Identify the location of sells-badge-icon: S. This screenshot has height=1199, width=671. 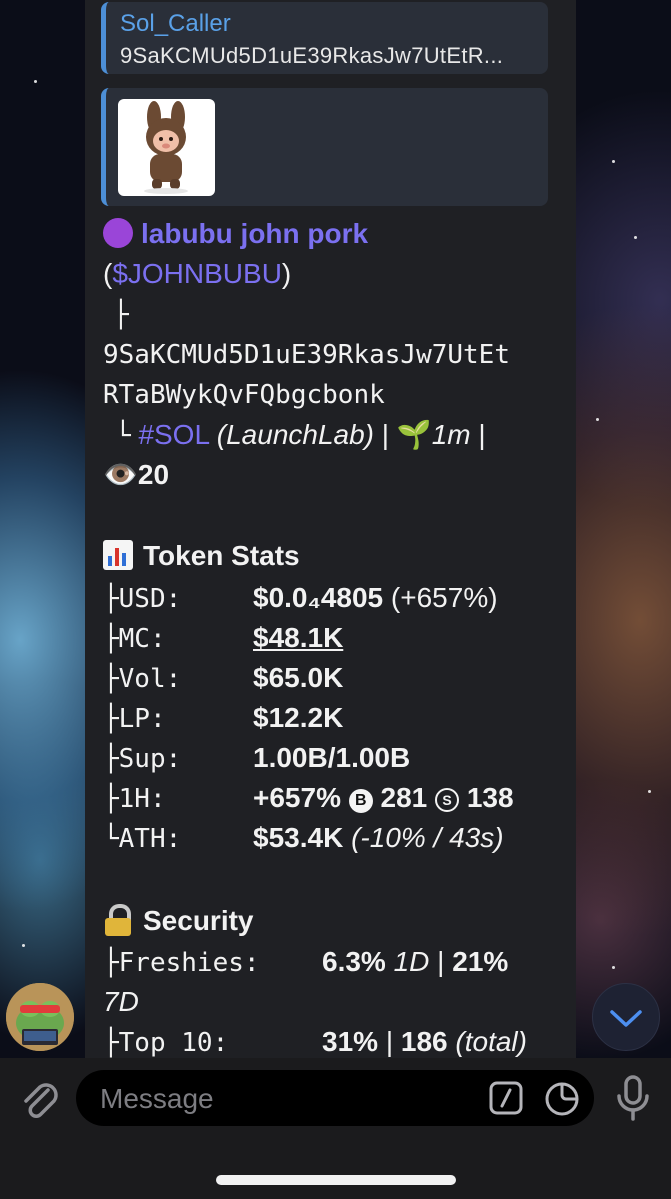
(447, 800).